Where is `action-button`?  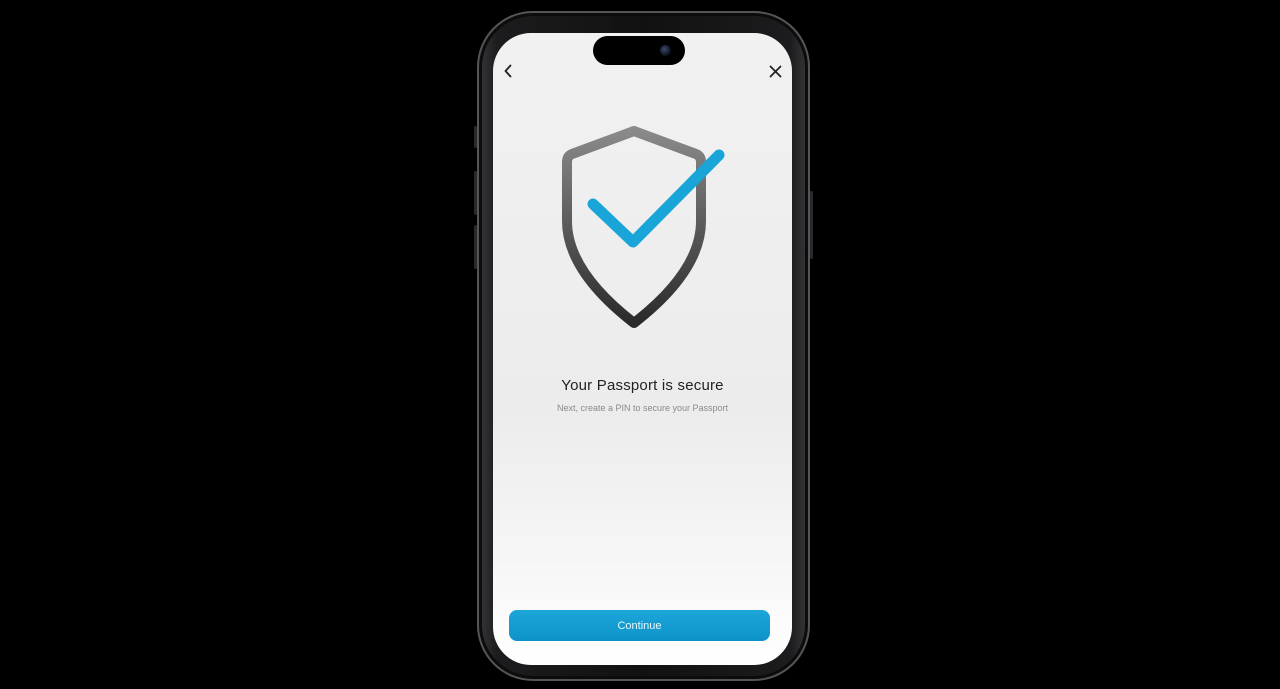 action-button is located at coordinates (475, 137).